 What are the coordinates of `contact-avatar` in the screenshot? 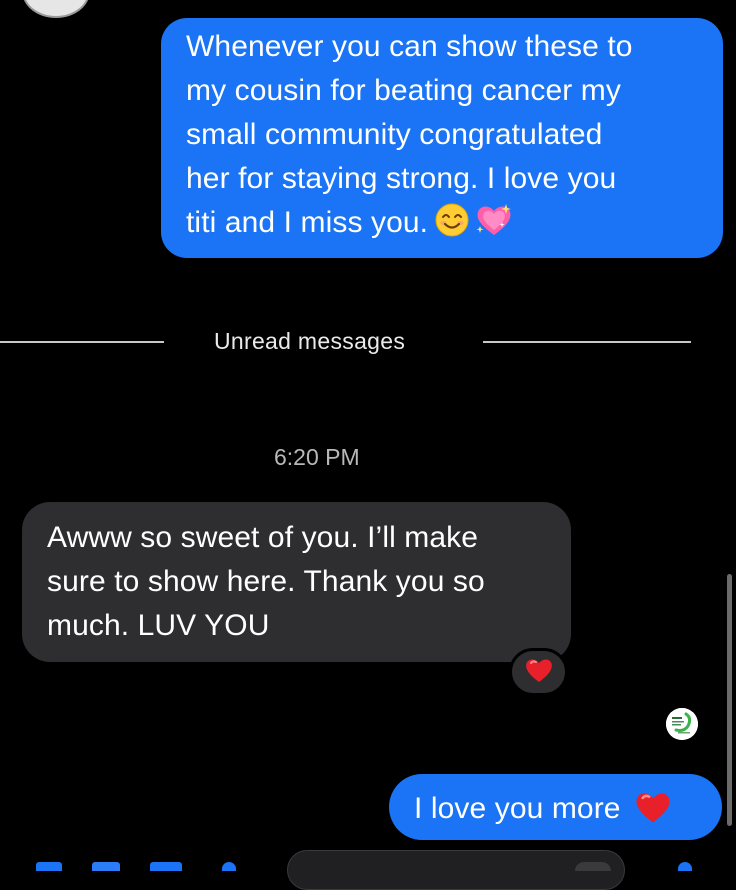 It's located at (56, 9).